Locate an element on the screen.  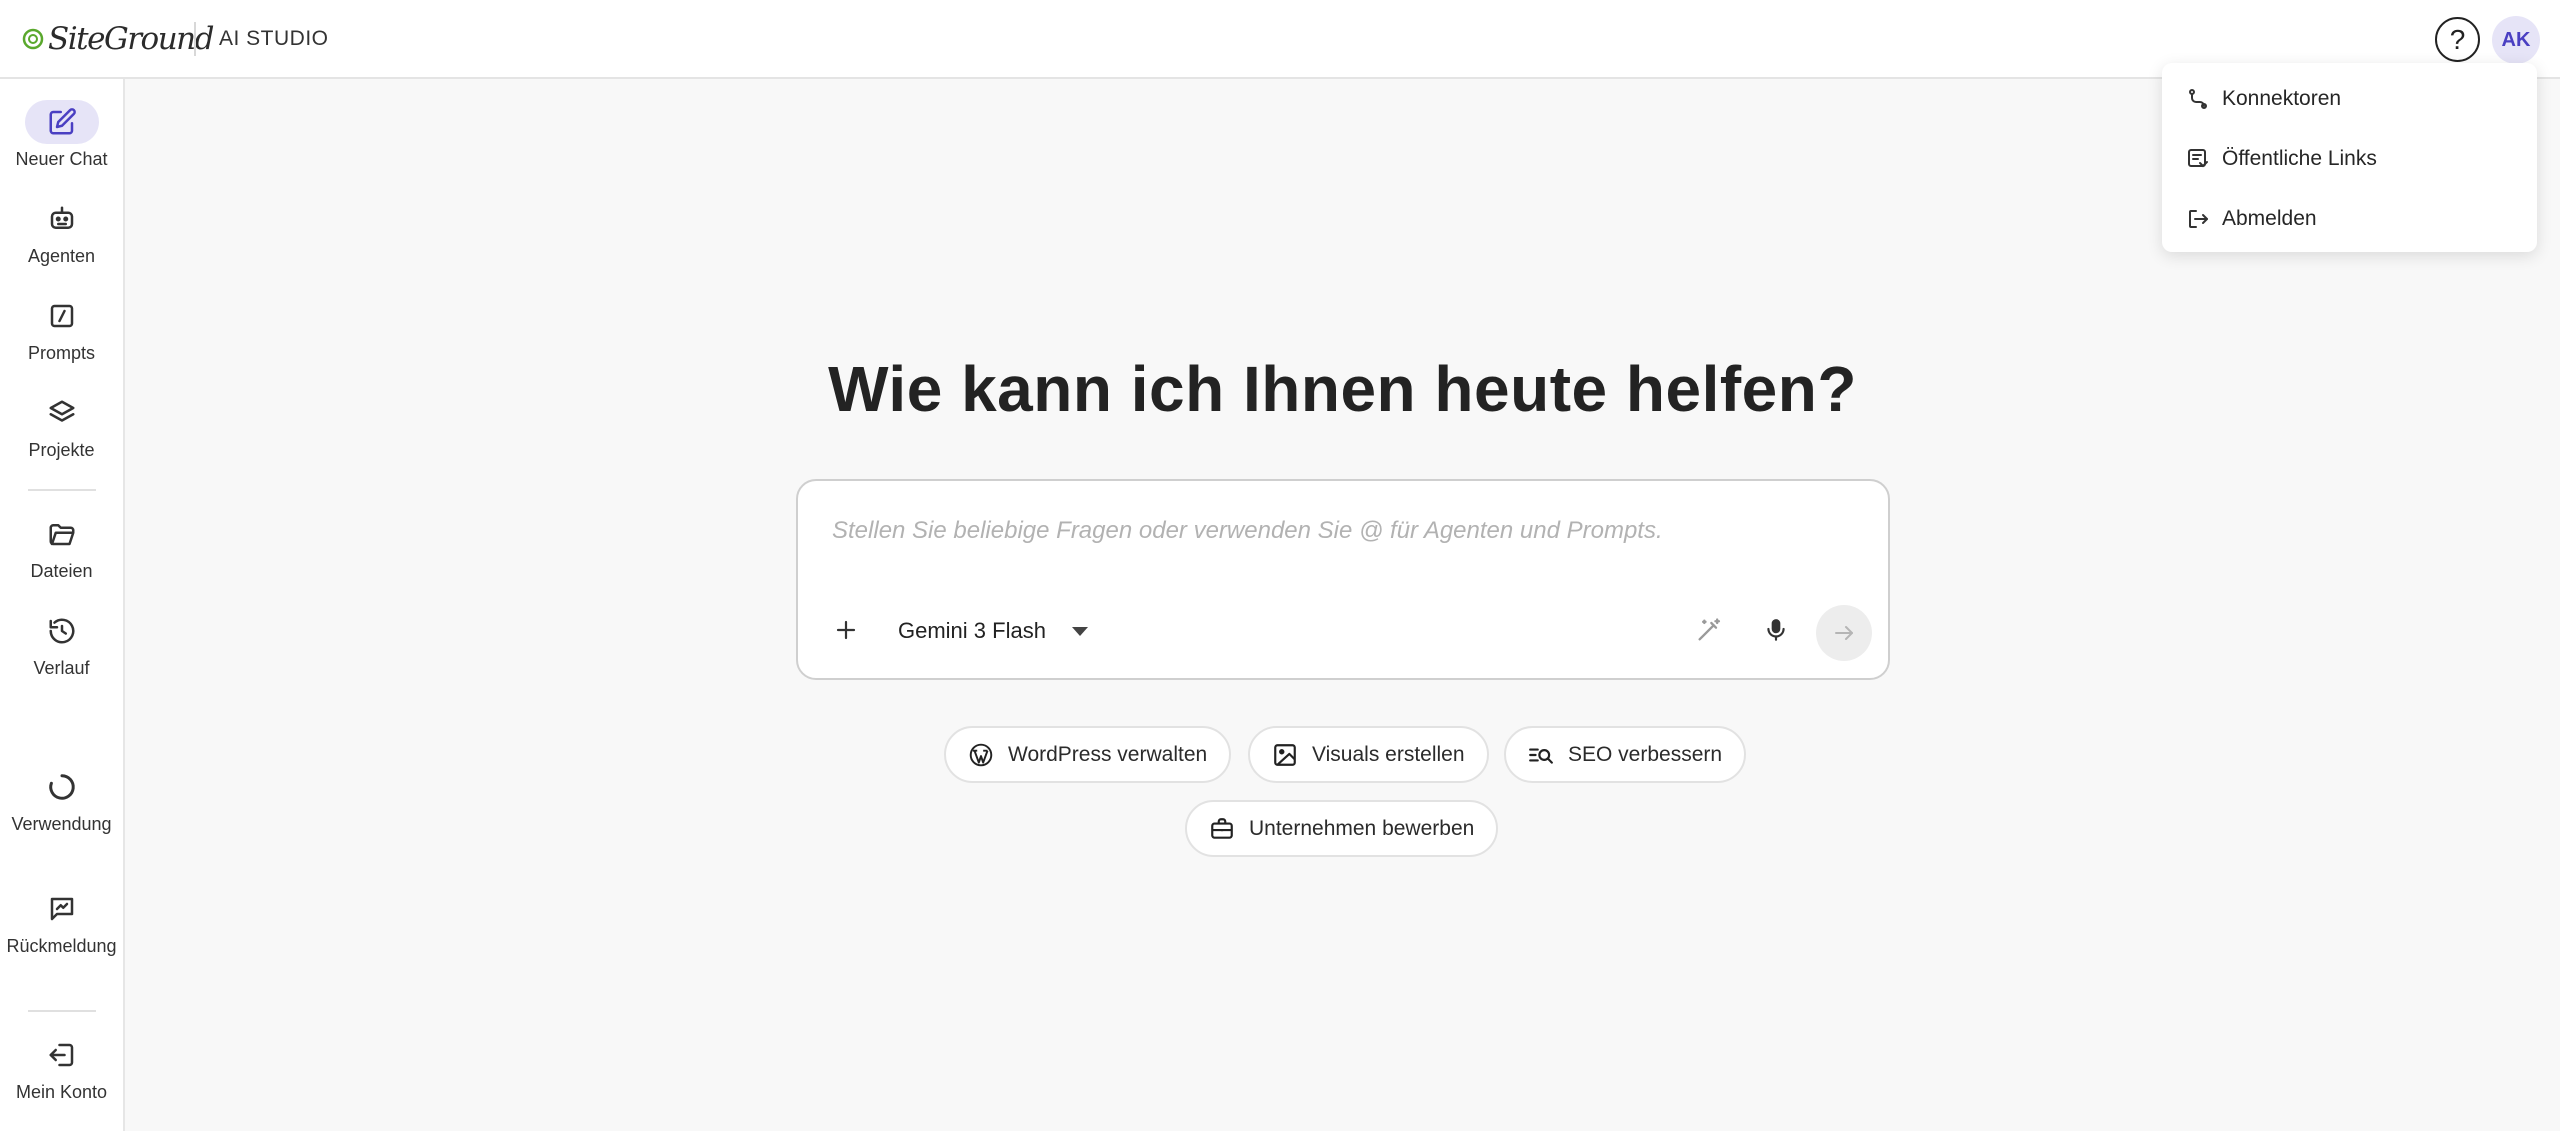
sidebar-item-usage: Verwendung is located at coordinates (61, 801).